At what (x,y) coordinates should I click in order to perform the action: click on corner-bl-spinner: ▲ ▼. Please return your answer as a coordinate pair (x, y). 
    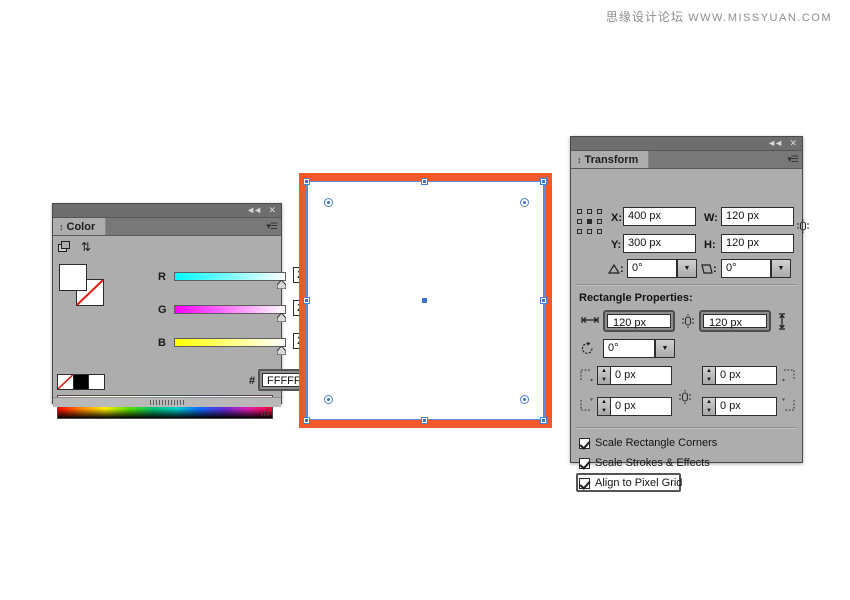
    Looking at the image, I should click on (604, 406).